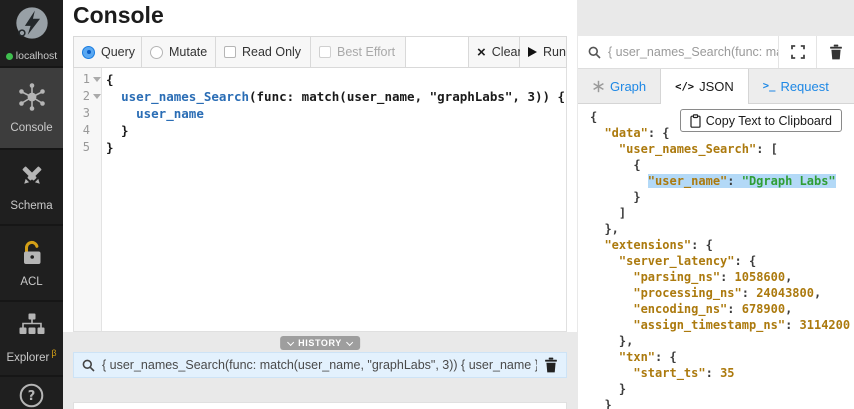 The width and height of the screenshot is (854, 409). Describe the element at coordinates (695, 120) in the screenshot. I see `clipboard-icon` at that location.